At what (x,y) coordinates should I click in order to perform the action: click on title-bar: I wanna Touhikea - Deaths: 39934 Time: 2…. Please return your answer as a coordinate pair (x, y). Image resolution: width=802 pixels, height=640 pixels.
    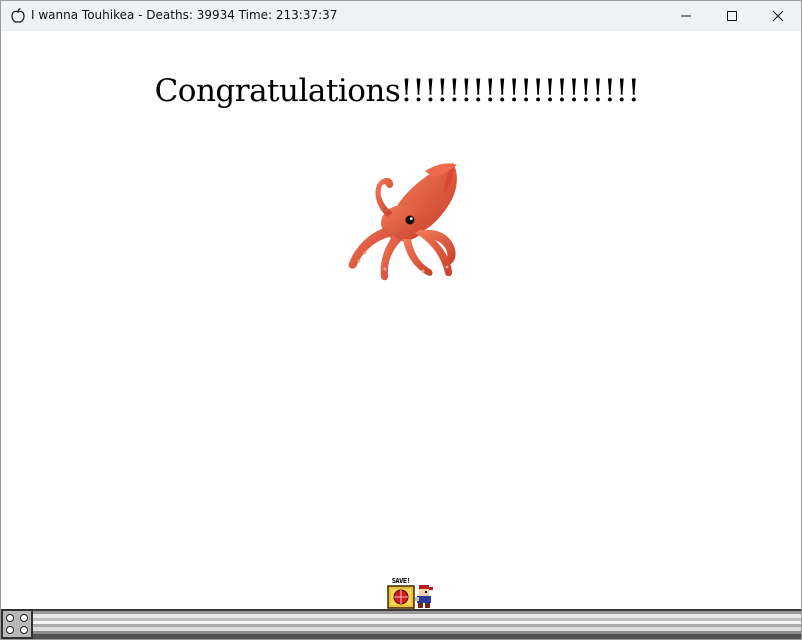
    Looking at the image, I should click on (401, 16).